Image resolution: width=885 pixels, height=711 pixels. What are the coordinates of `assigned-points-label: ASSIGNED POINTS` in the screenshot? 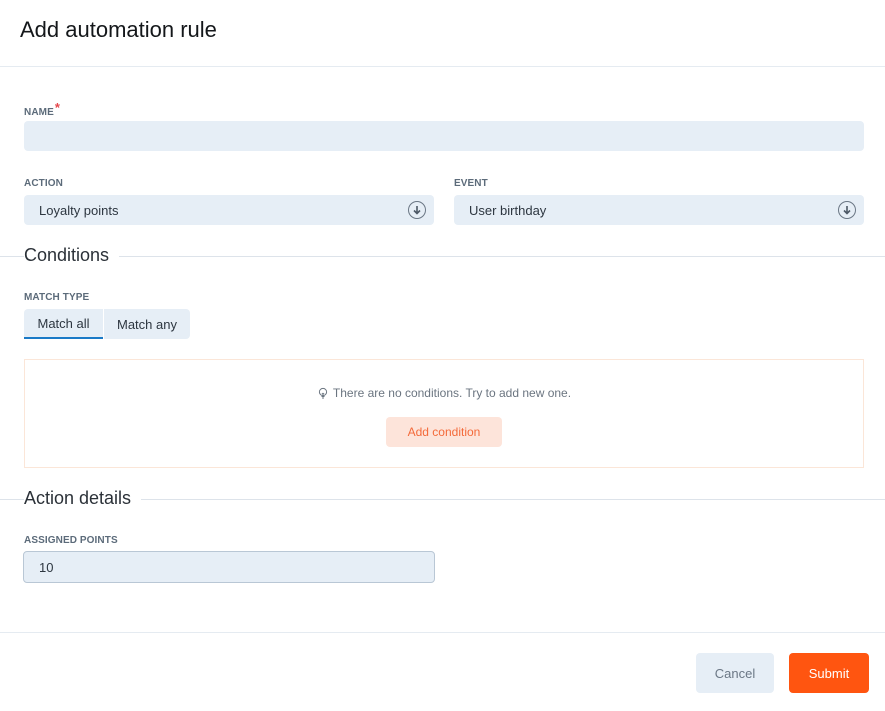 It's located at (71, 540).